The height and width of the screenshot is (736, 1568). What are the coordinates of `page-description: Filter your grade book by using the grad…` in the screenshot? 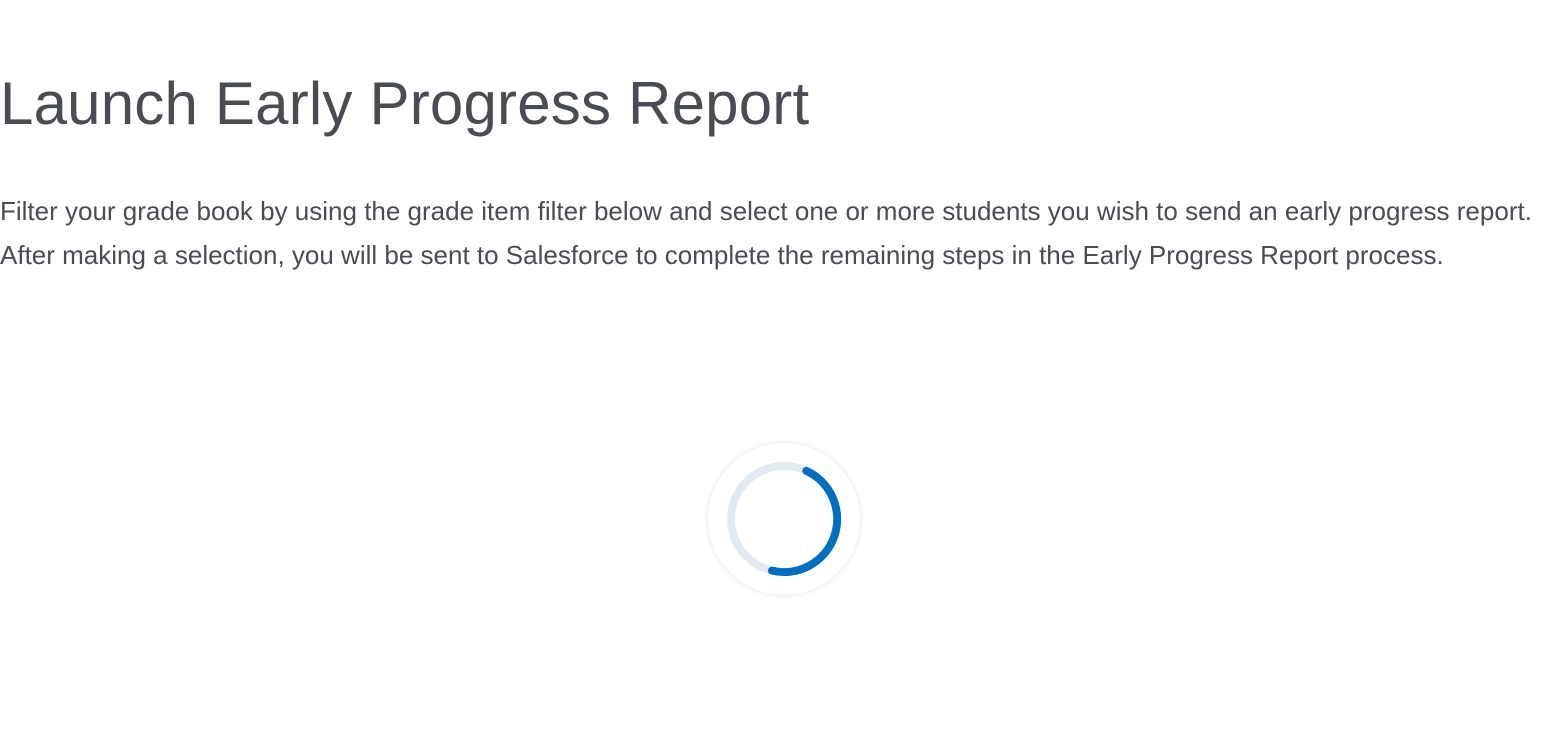 It's located at (766, 233).